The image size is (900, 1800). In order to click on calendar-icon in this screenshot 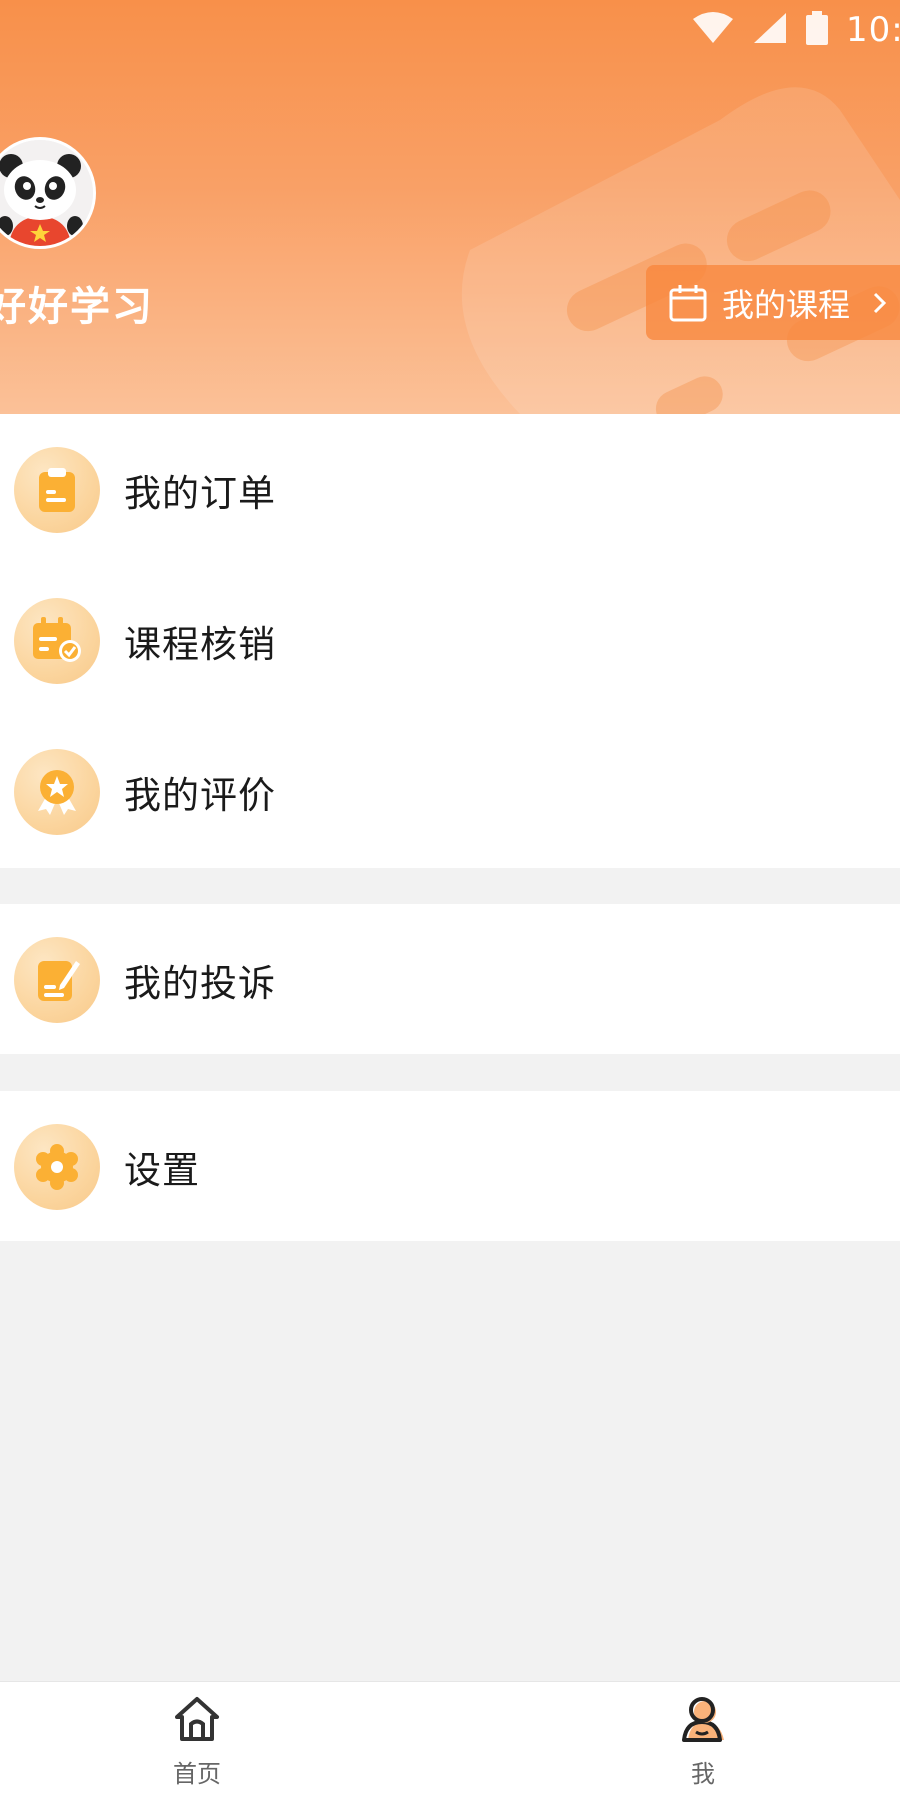, I will do `click(688, 303)`.